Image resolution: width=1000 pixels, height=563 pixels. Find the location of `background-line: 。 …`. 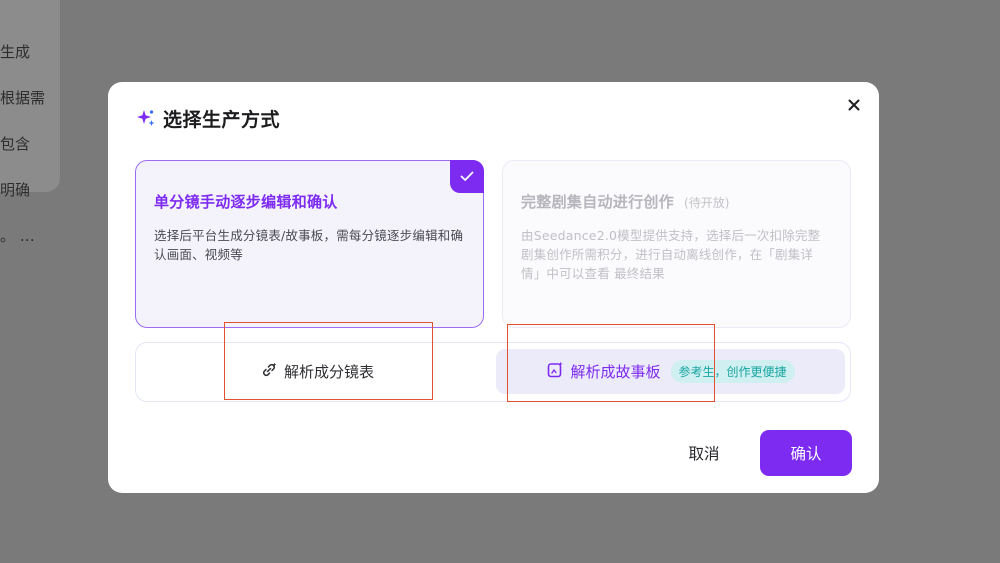

background-line: 。 … is located at coordinates (17, 236).